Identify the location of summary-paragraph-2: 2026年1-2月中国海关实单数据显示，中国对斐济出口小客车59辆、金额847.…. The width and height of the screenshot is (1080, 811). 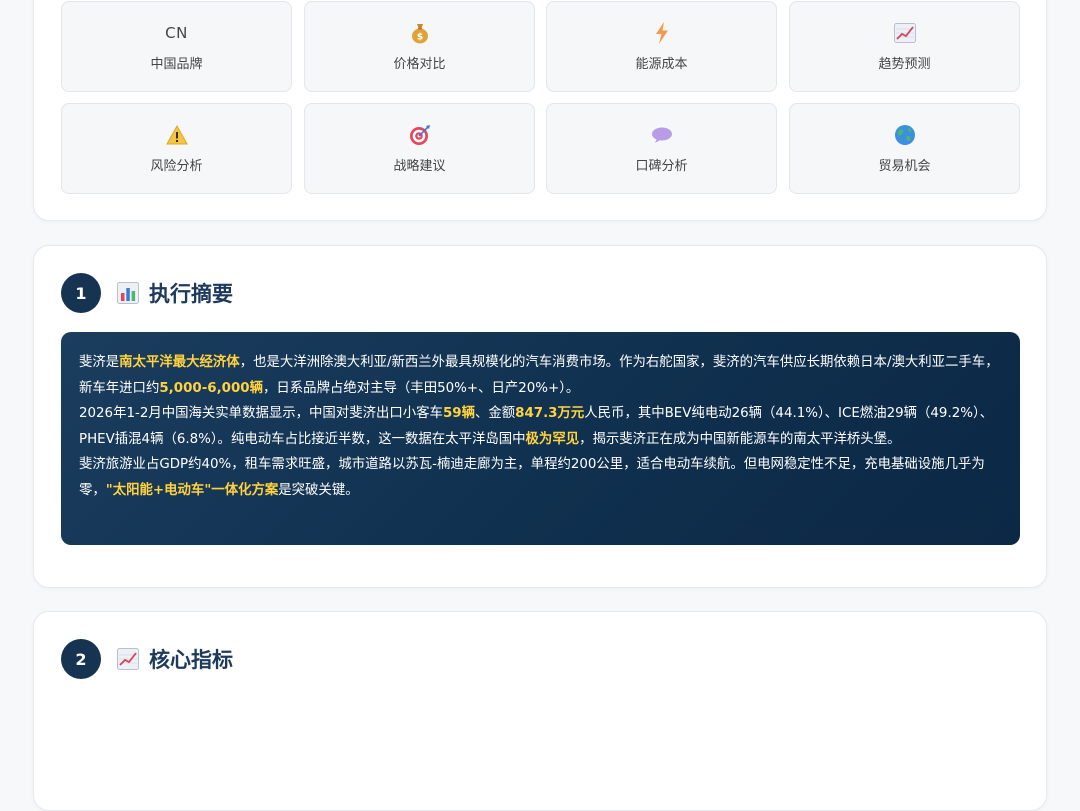
(540, 426).